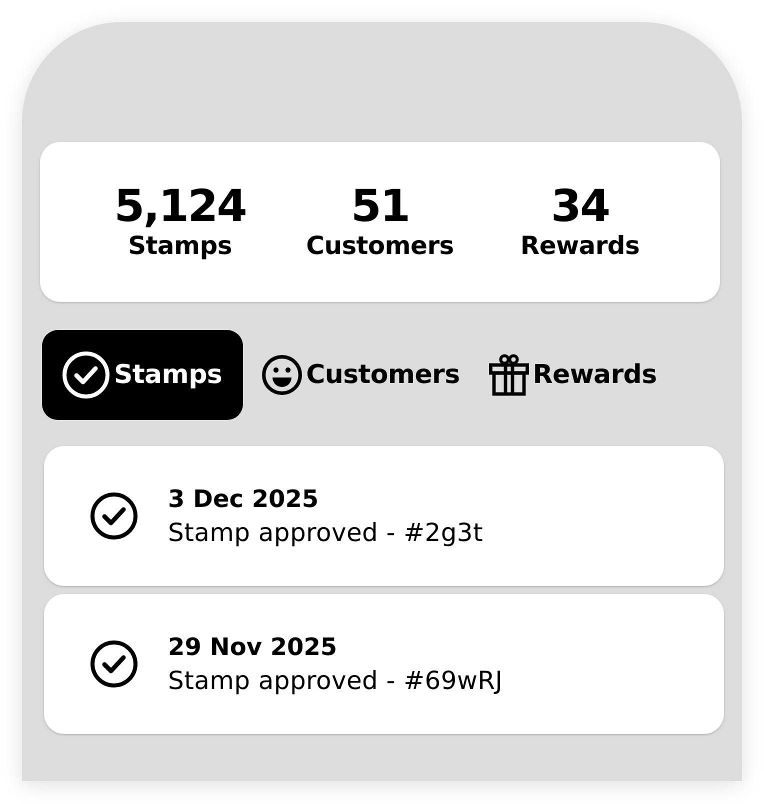 The height and width of the screenshot is (804, 764). What do you see at coordinates (380, 207) in the screenshot?
I see `stat-value: 51` at bounding box center [380, 207].